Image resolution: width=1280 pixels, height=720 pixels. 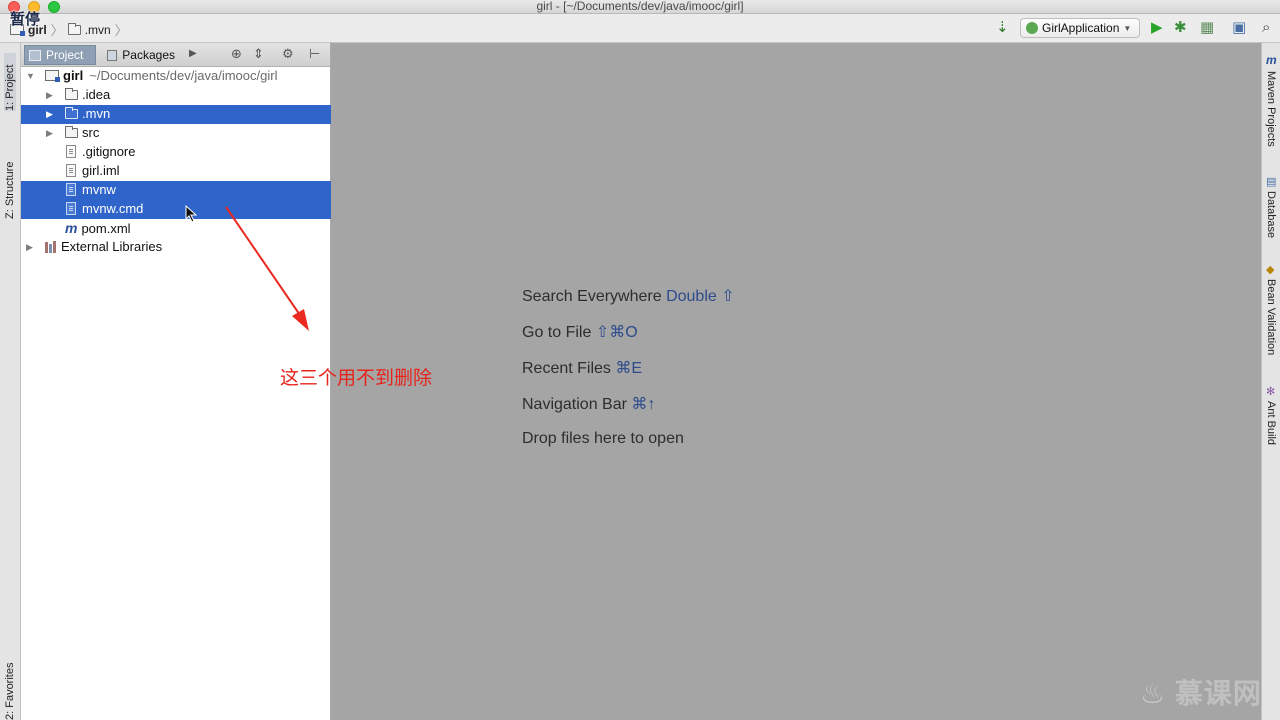 What do you see at coordinates (267, 268) in the screenshot?
I see `annotation-arrow` at bounding box center [267, 268].